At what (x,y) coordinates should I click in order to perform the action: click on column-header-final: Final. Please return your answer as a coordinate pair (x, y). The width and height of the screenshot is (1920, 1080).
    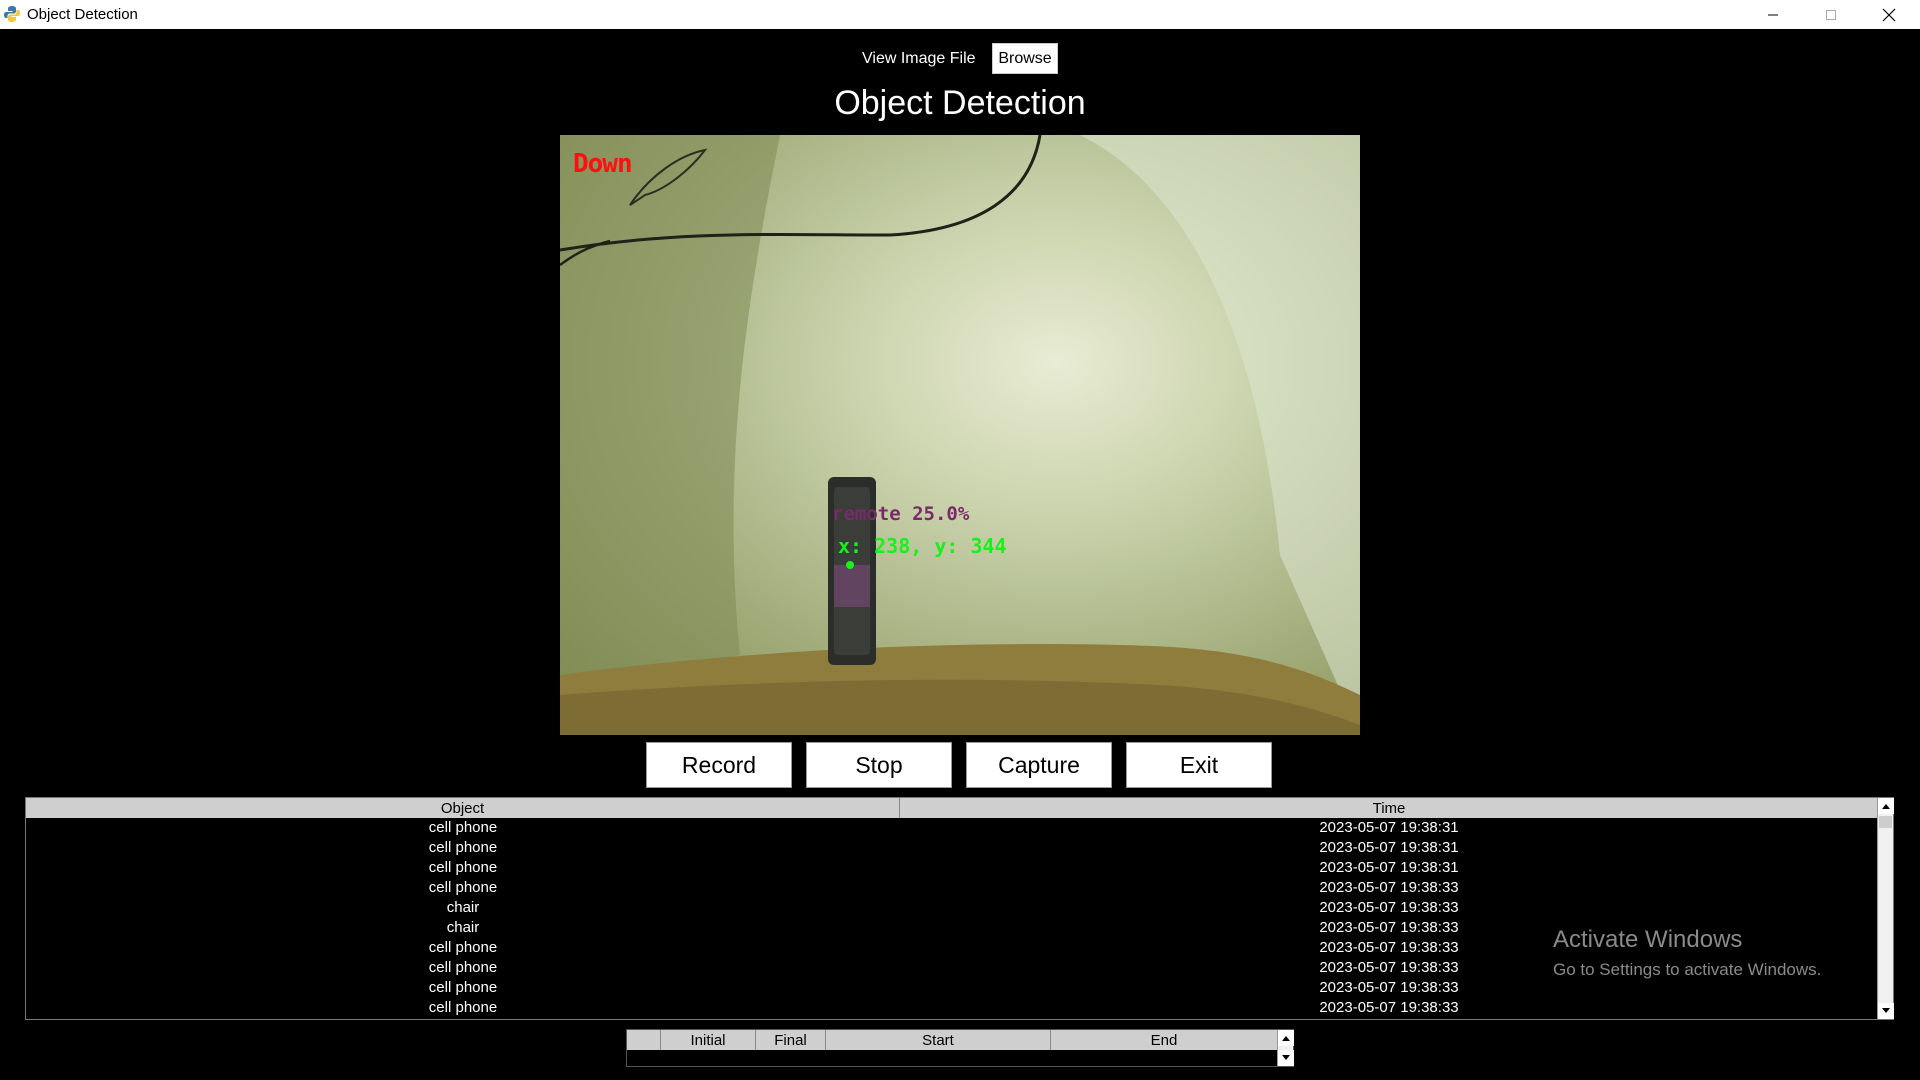
    Looking at the image, I should click on (791, 1040).